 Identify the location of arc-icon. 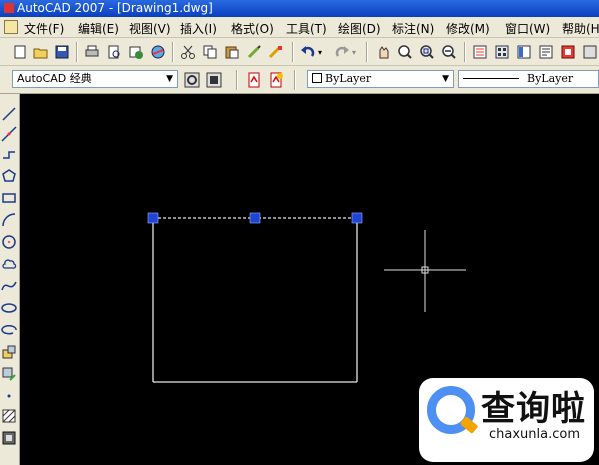
(9, 220).